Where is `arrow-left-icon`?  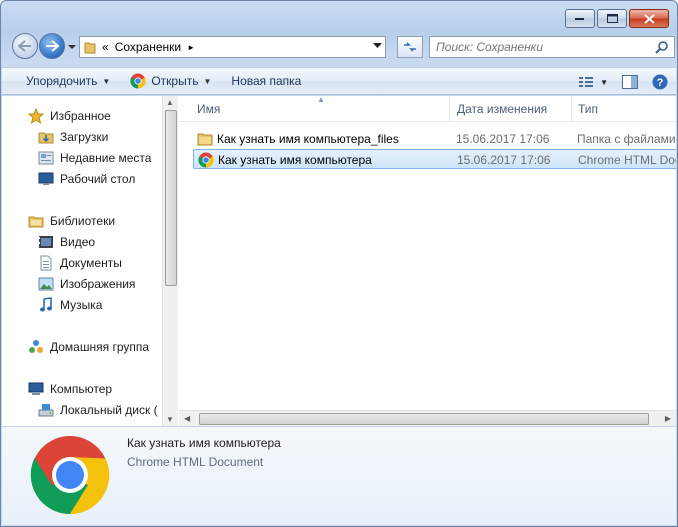
arrow-left-icon is located at coordinates (24, 46).